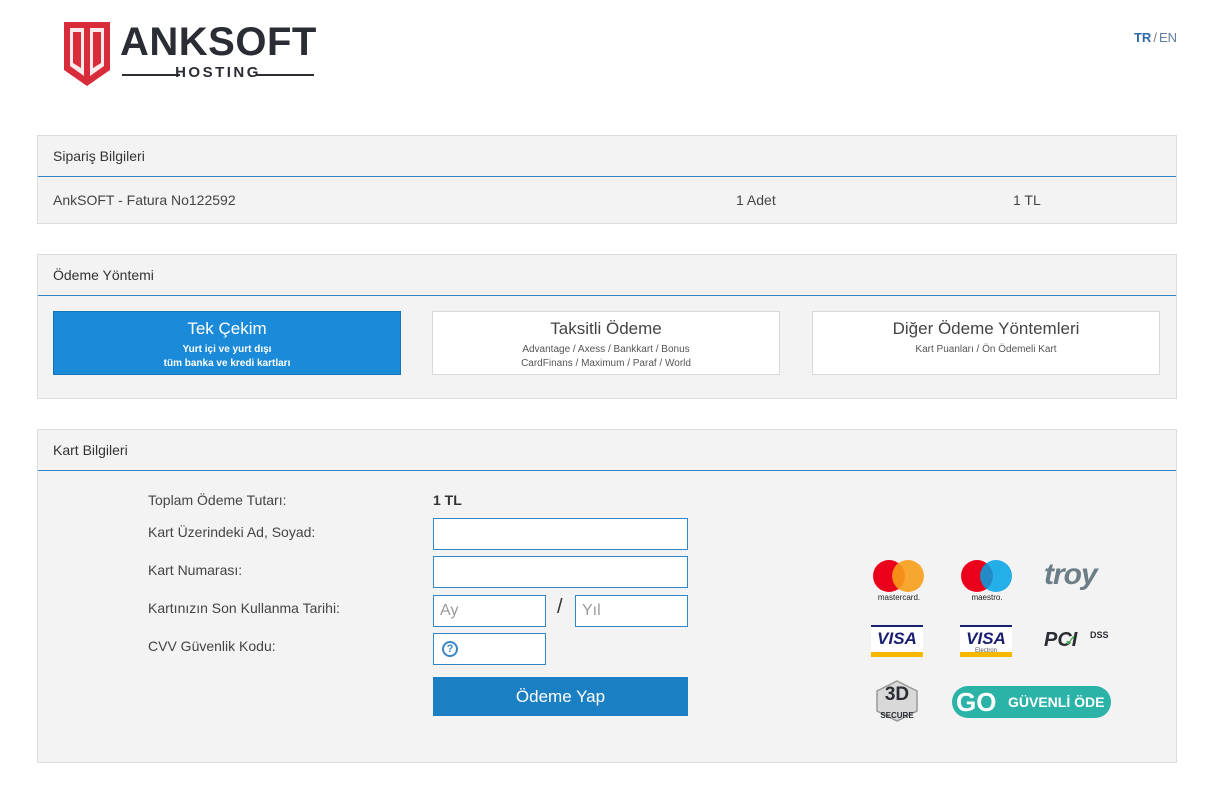 The width and height of the screenshot is (1217, 794). I want to click on visa-label: VISA, so click(897, 638).